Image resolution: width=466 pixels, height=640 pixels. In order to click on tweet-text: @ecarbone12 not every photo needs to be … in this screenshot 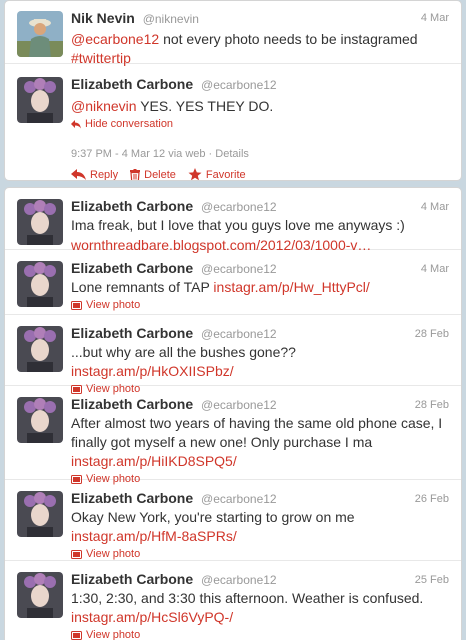, I will do `click(260, 49)`.